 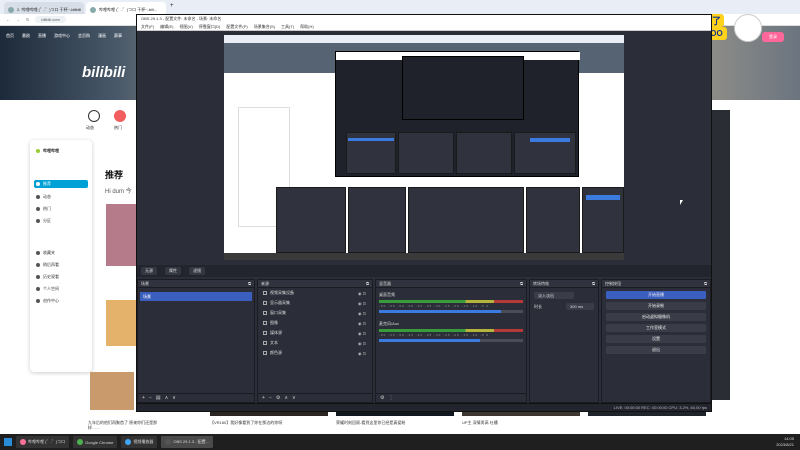 What do you see at coordinates (197, 271) in the screenshot?
I see `filters-button: 滤镜` at bounding box center [197, 271].